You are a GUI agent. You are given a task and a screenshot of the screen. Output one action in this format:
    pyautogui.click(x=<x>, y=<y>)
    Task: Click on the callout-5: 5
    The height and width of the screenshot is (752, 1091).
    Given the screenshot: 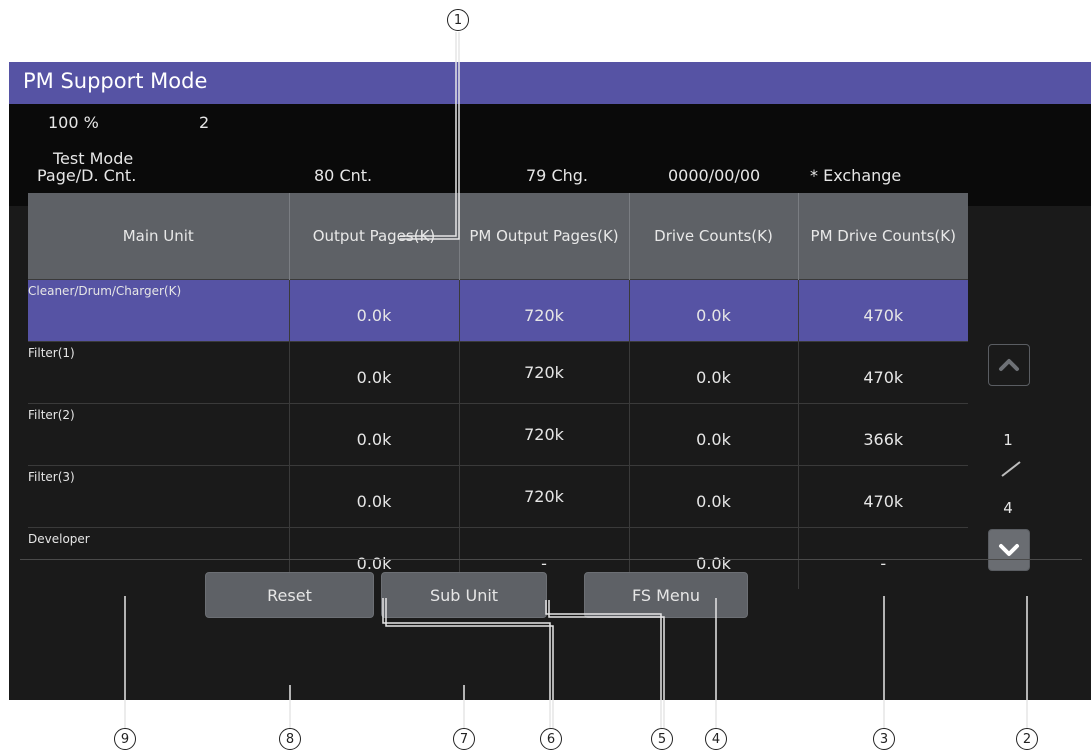 What is the action you would take?
    pyautogui.click(x=662, y=739)
    